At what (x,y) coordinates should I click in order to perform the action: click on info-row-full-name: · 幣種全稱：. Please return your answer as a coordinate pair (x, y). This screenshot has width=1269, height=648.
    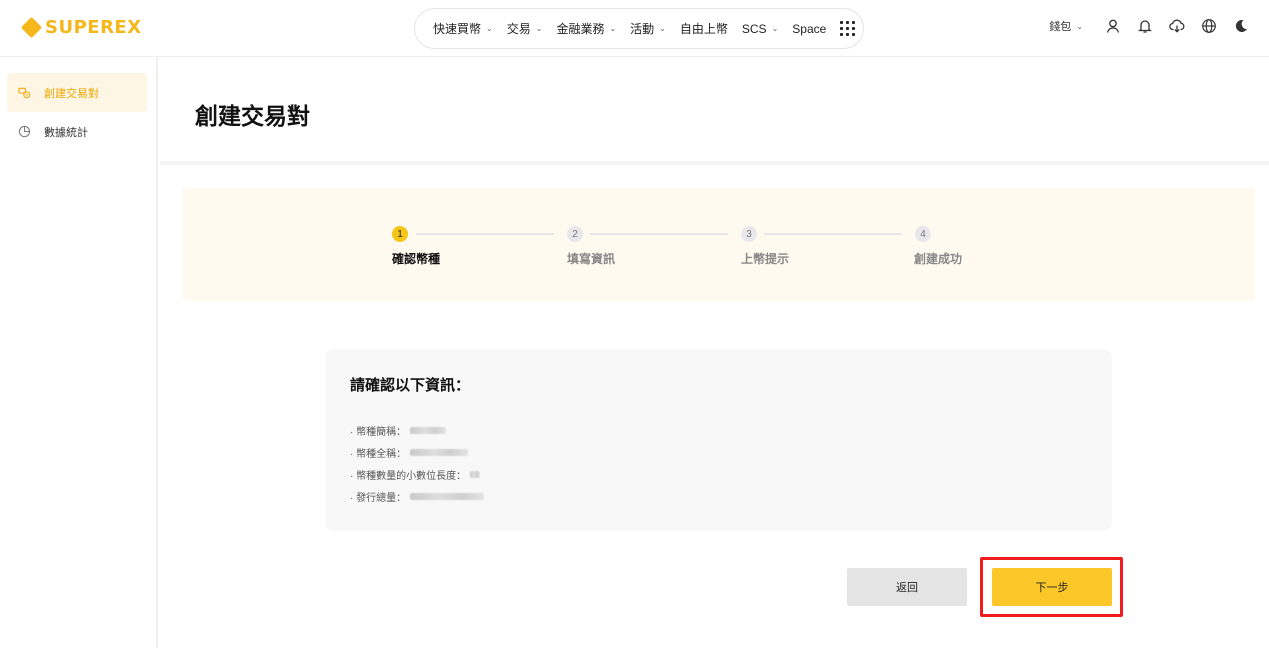
    Looking at the image, I should click on (409, 452).